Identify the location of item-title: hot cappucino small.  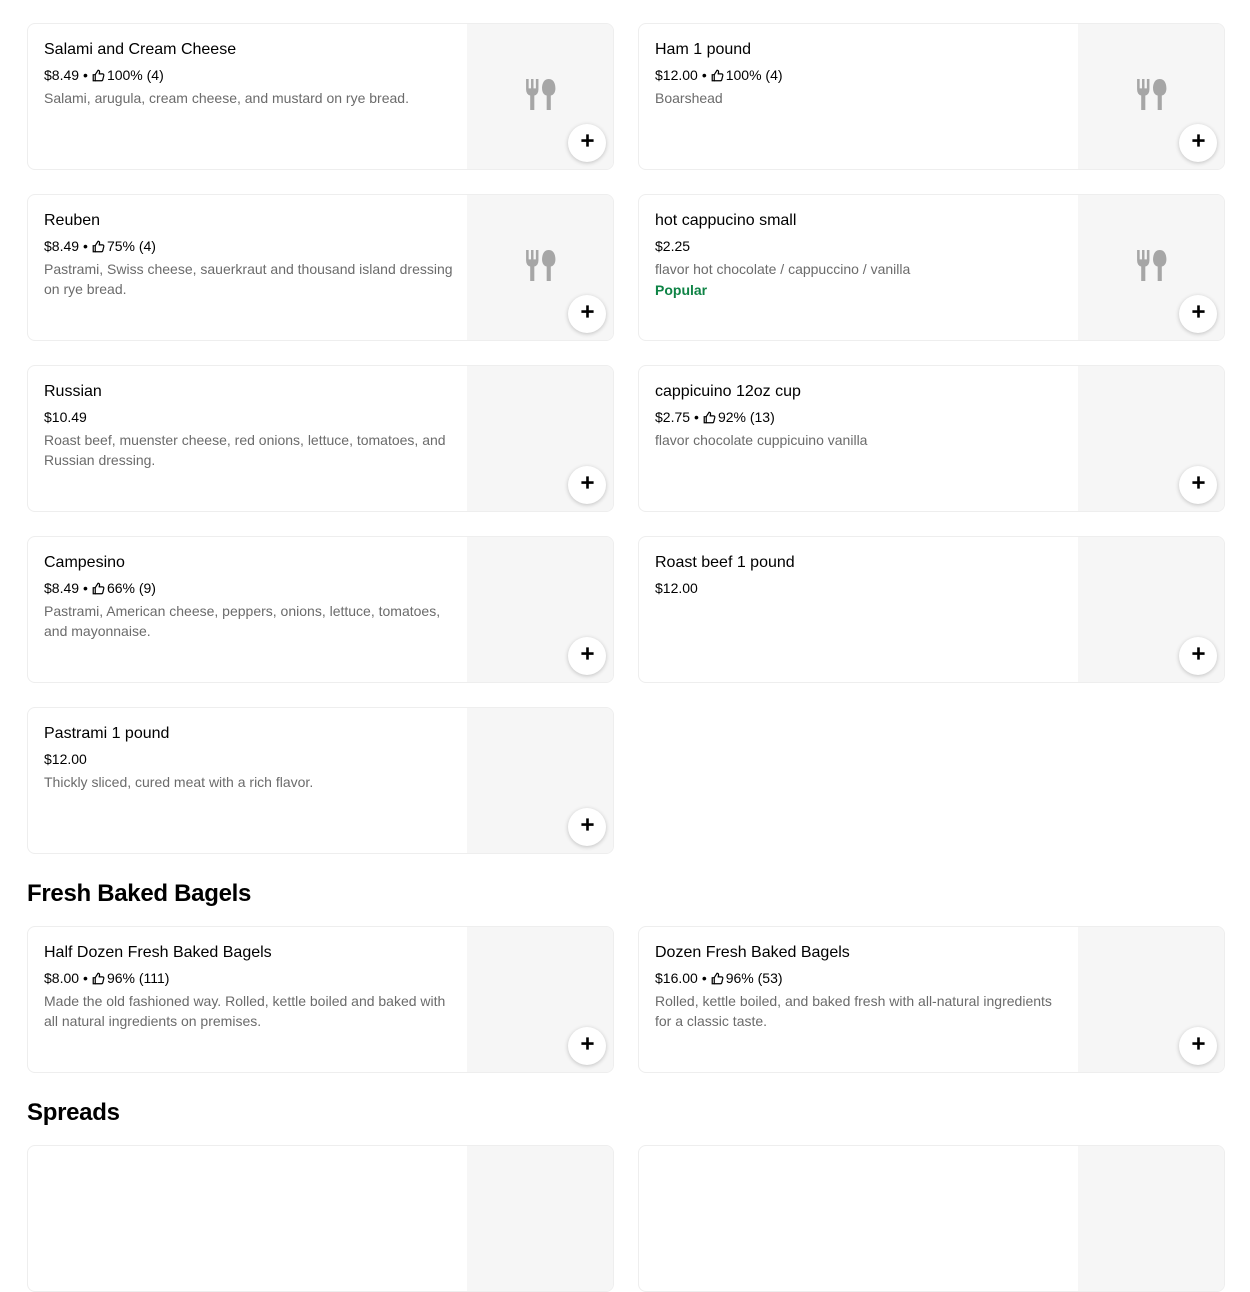
(726, 220).